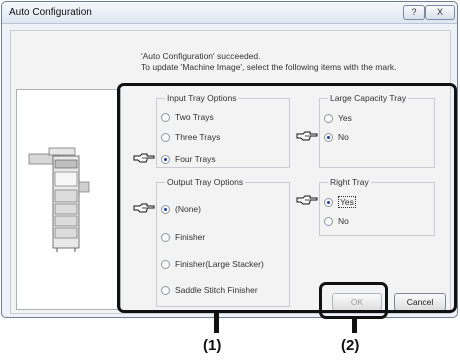 The image size is (460, 361). Describe the element at coordinates (212, 345) in the screenshot. I see `callout-1-label: (1)` at that location.